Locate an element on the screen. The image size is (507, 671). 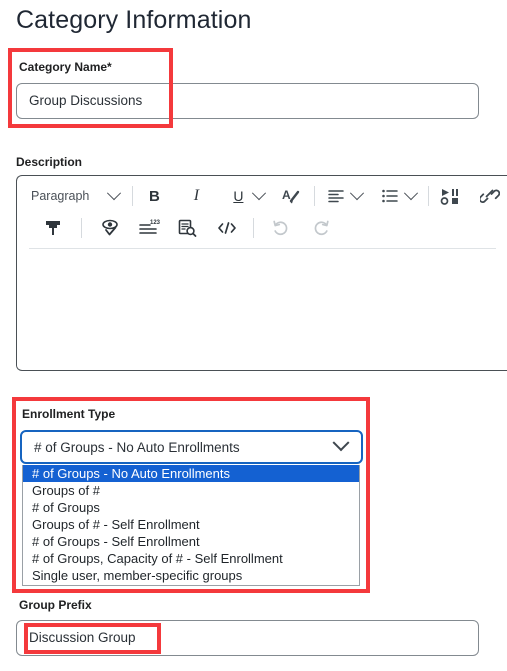
underline-button: U is located at coordinates (238, 196).